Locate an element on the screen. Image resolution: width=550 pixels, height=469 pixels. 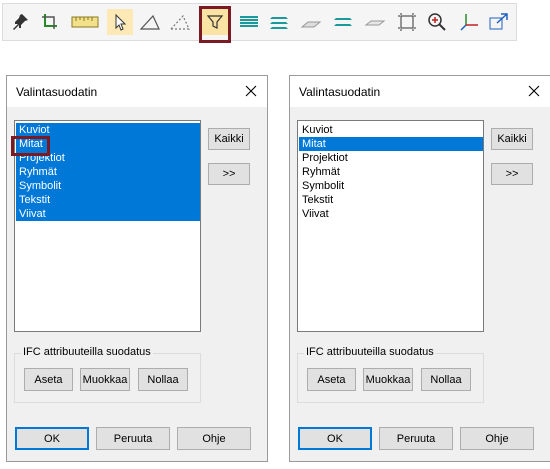
zoom-in-icon is located at coordinates (437, 22).